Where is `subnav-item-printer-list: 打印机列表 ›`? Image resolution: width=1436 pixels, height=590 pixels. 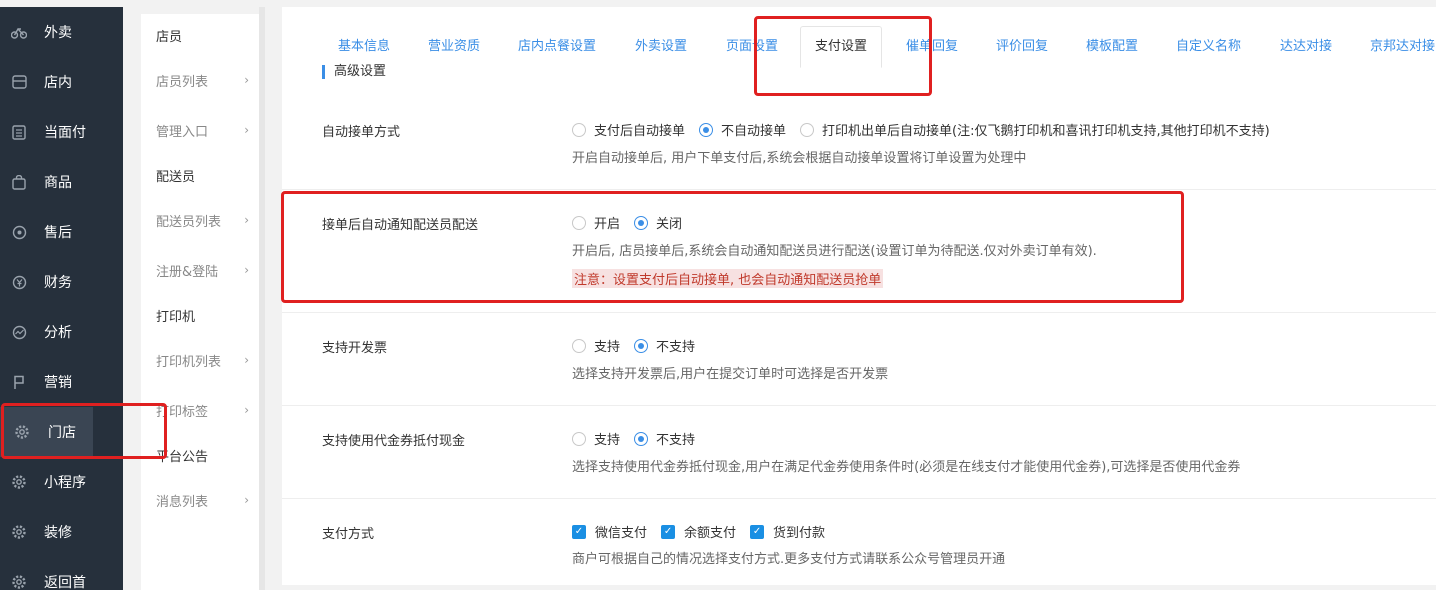
subnav-item-printer-list: 打印机列表 › is located at coordinates (206, 360).